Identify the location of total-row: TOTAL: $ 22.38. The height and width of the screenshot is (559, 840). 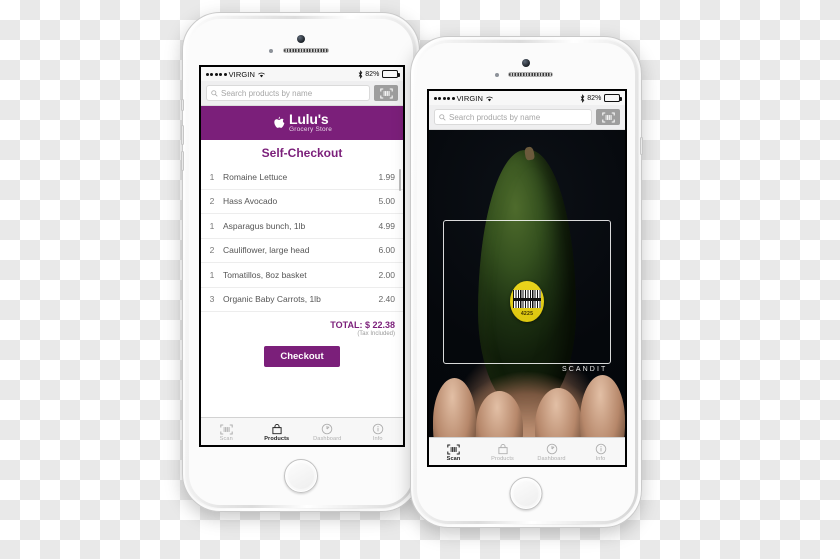
(298, 325).